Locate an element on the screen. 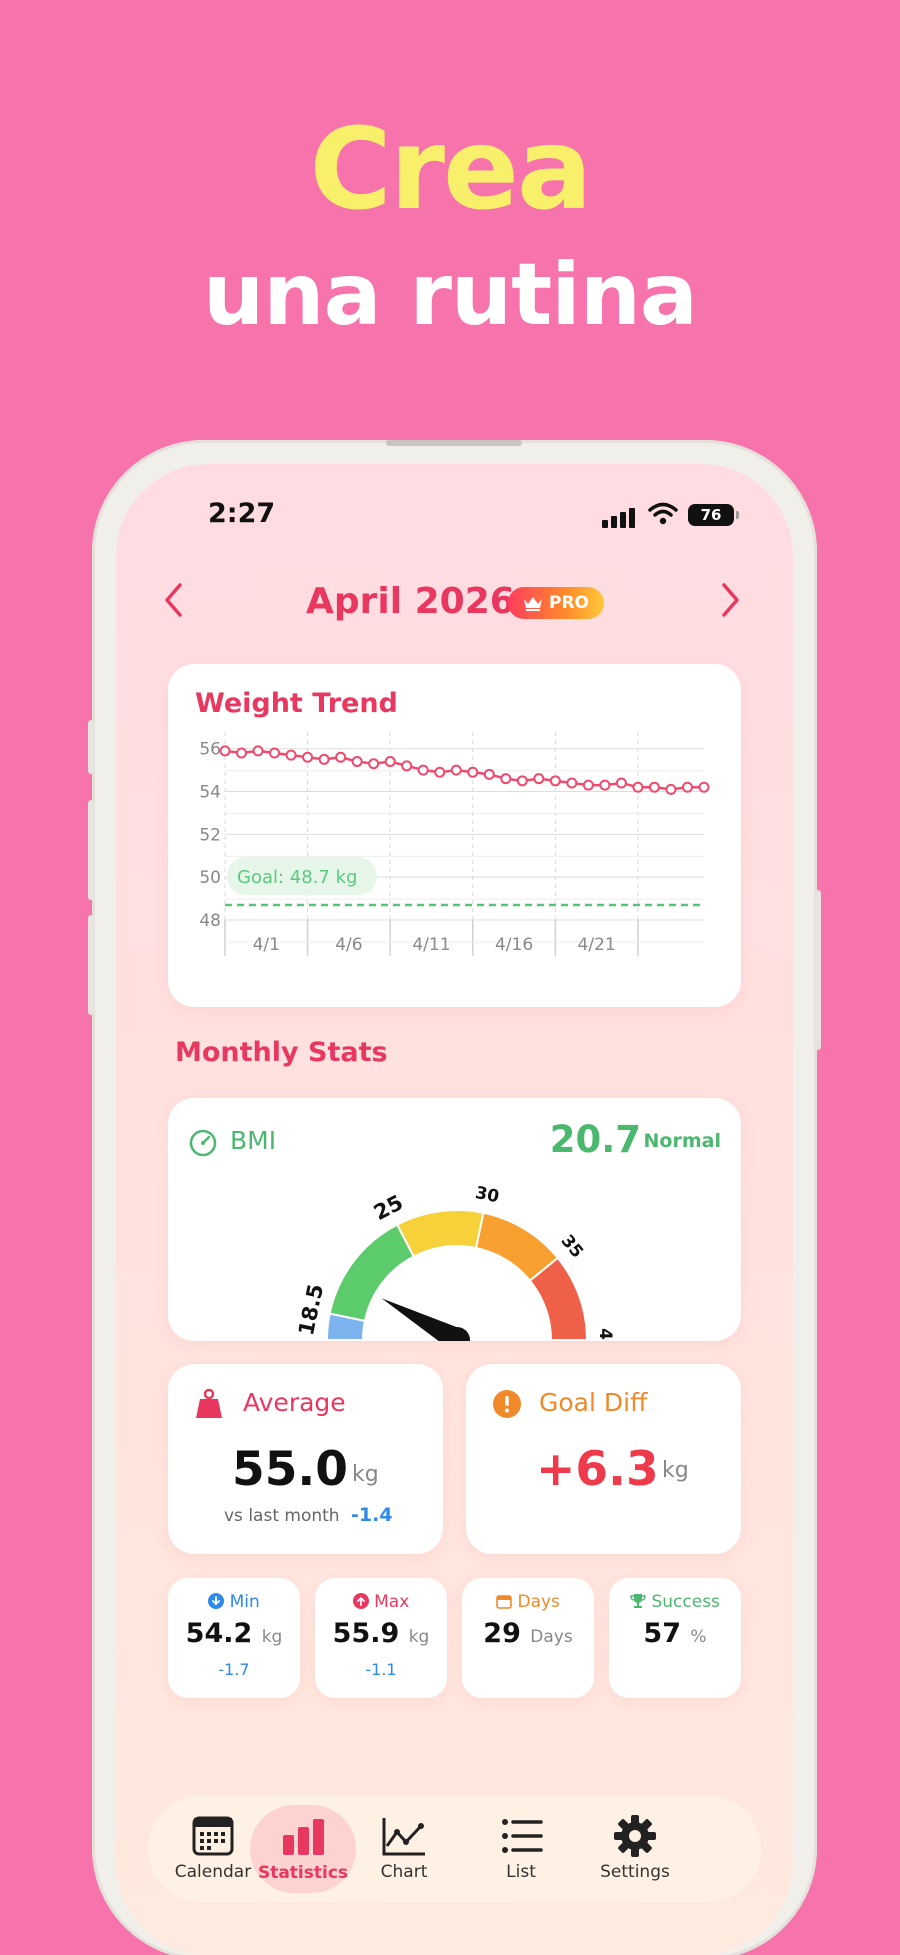 The image size is (900, 1955). success-unit: % is located at coordinates (698, 1637).